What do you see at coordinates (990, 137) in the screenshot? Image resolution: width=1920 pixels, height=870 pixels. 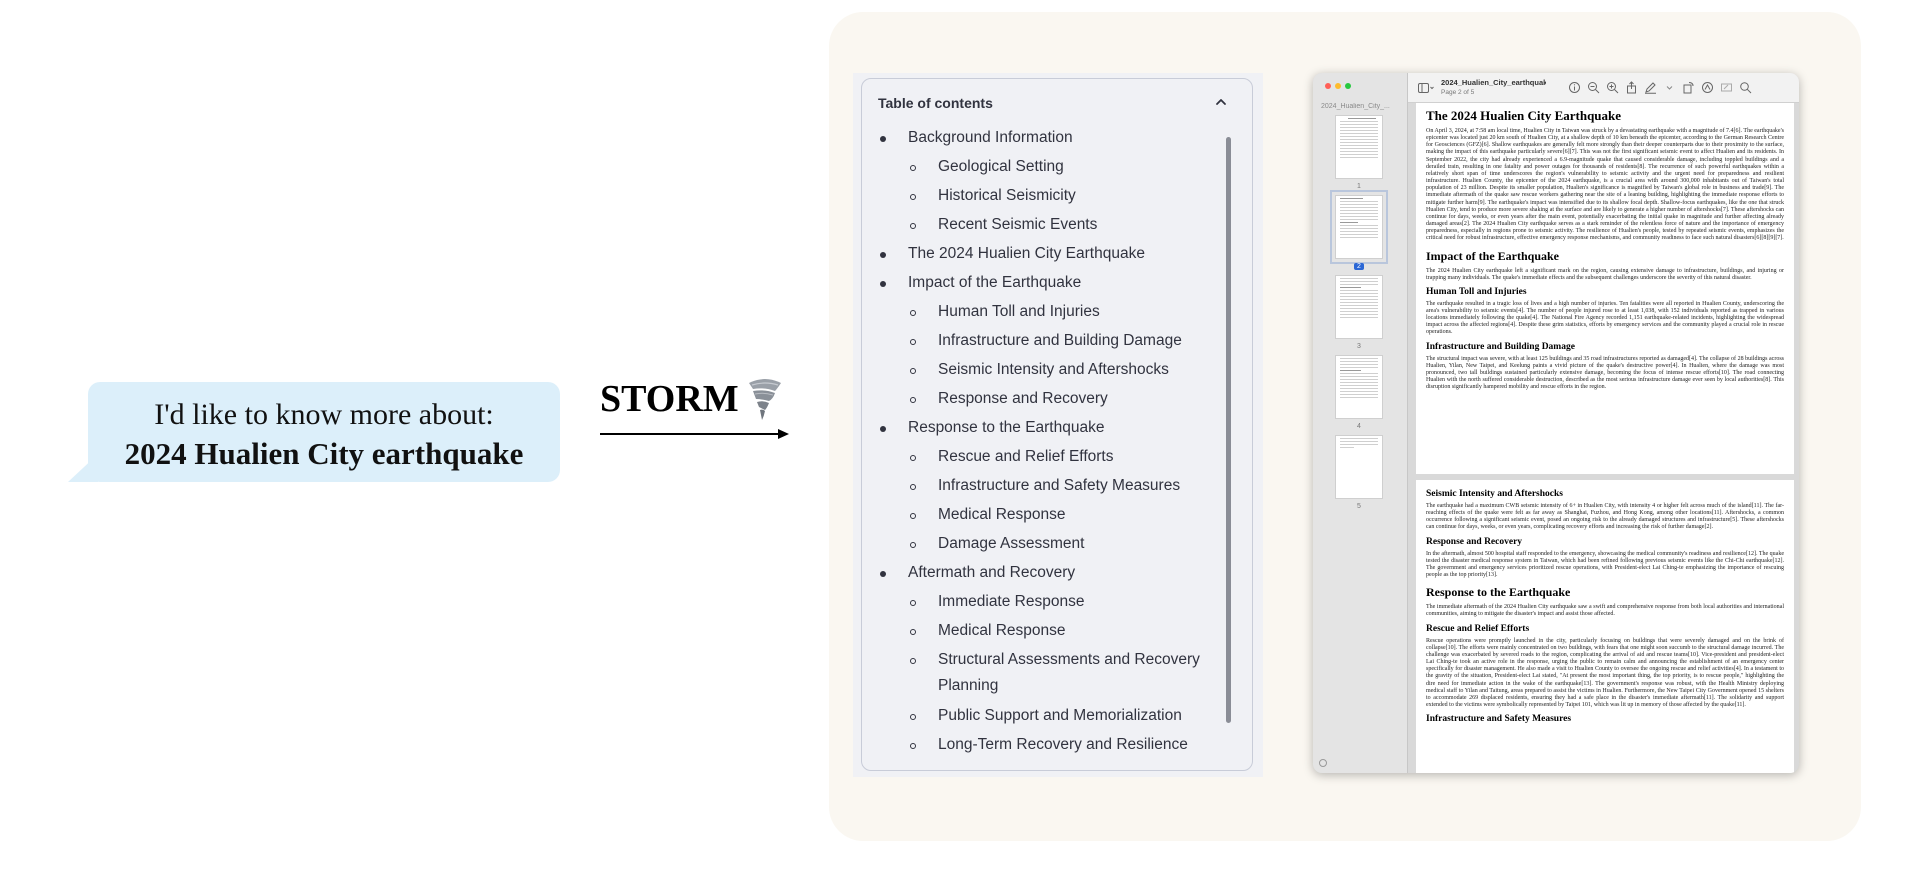 I see `toc-item-label: Background Information` at bounding box center [990, 137].